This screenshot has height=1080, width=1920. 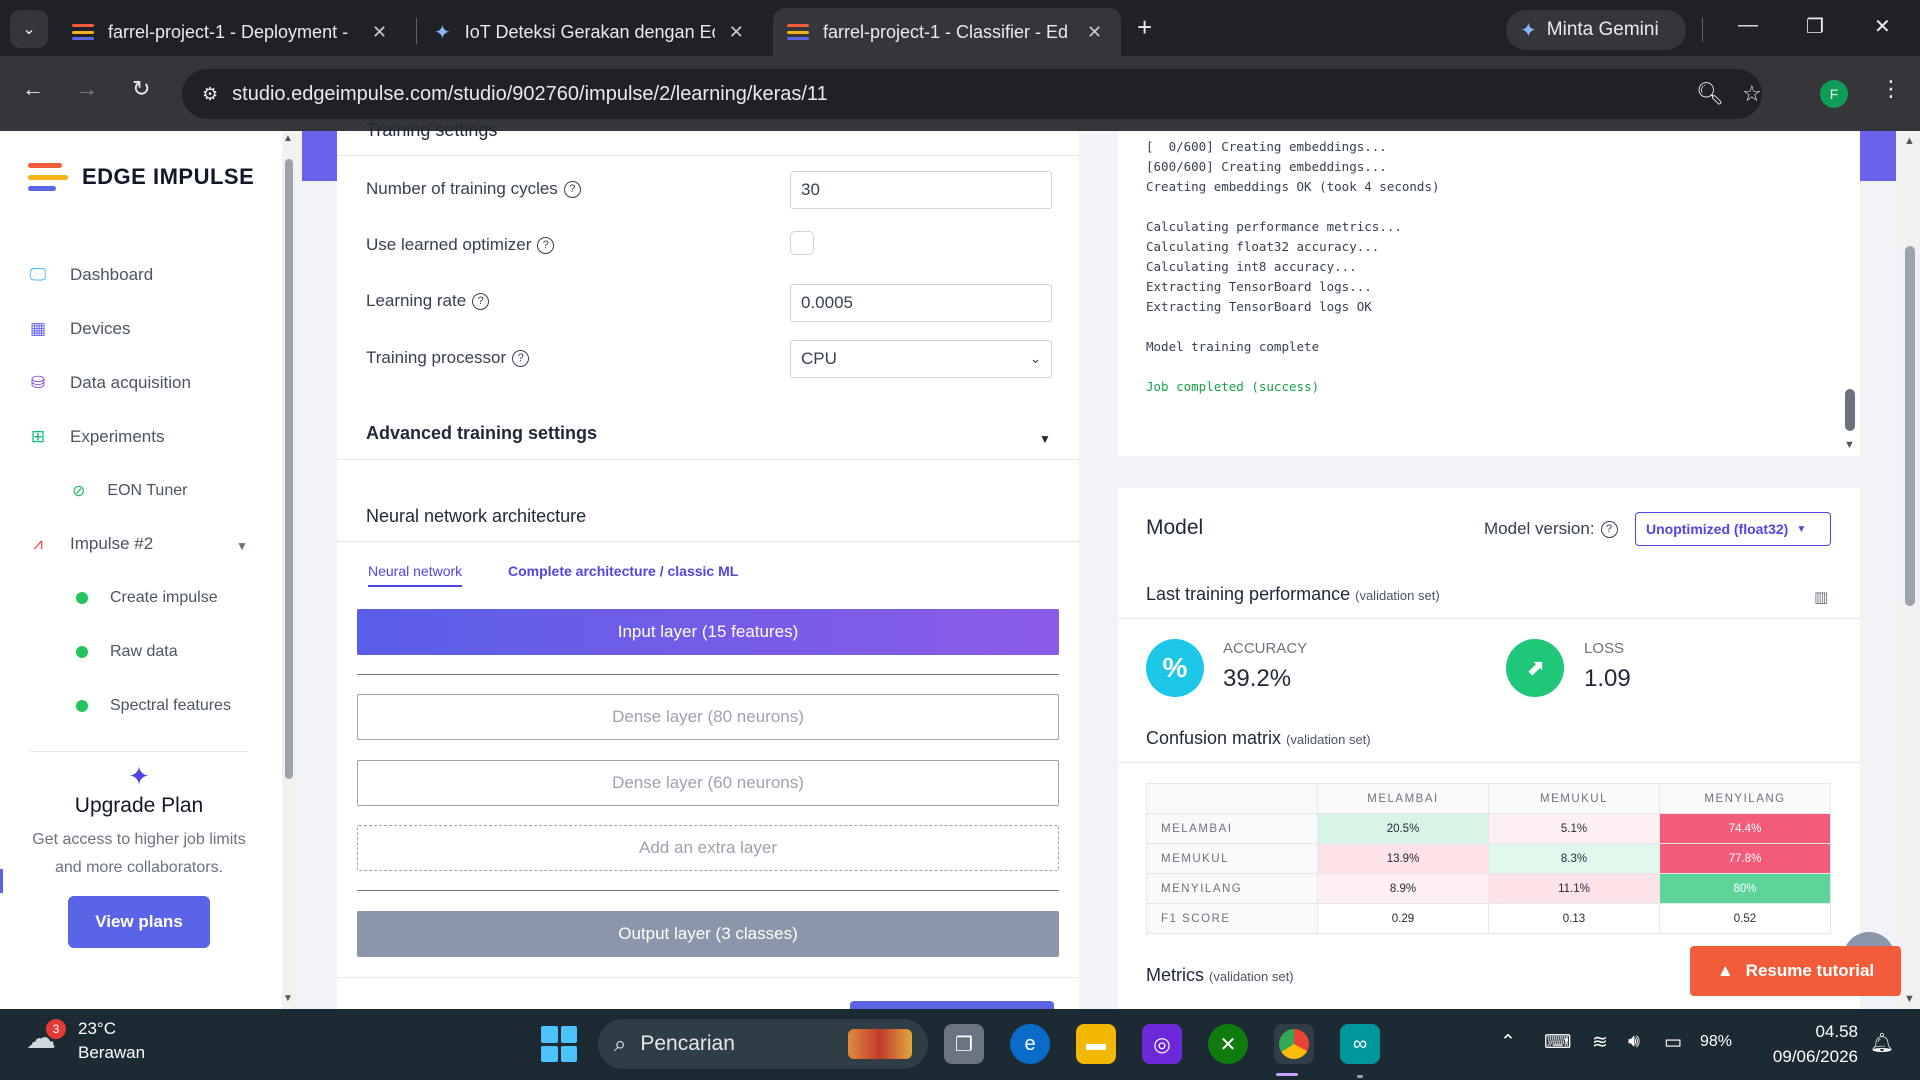 What do you see at coordinates (29, 29) in the screenshot?
I see `tab-search-button: ⌄` at bounding box center [29, 29].